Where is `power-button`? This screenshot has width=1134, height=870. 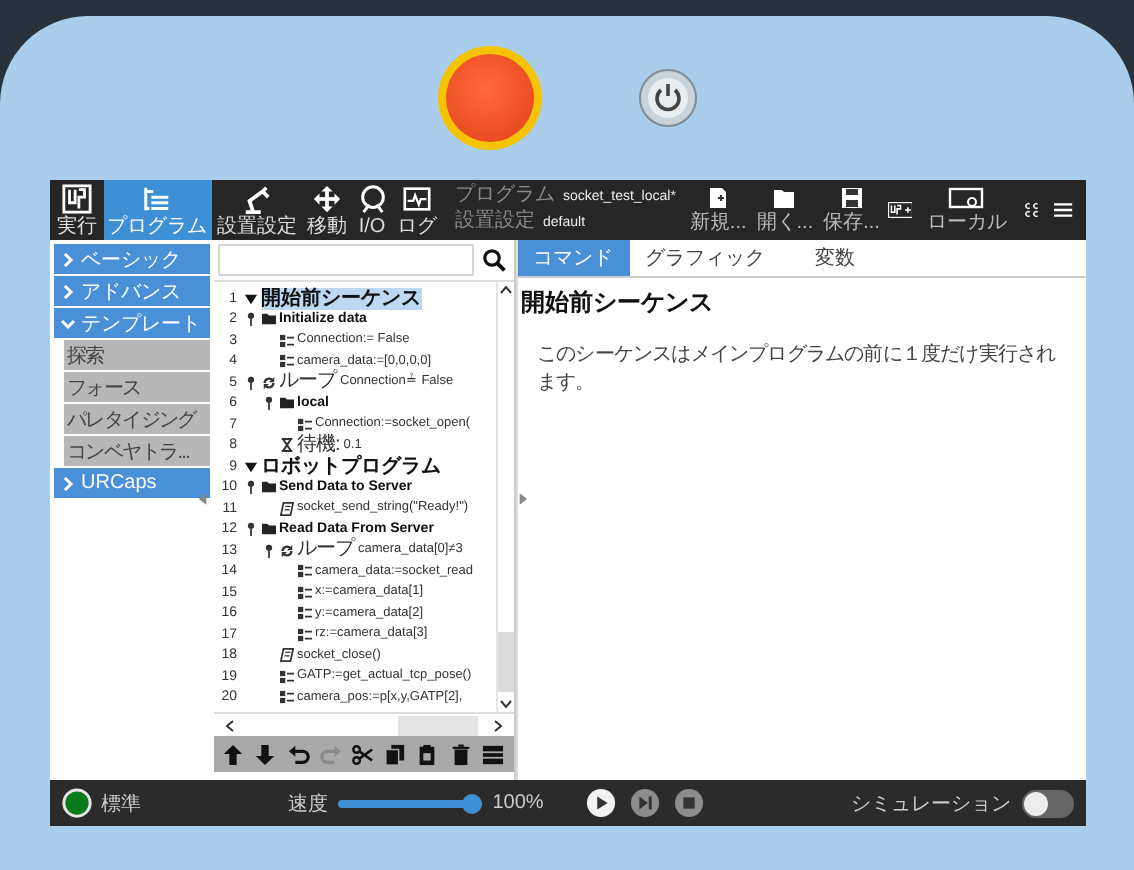
power-button is located at coordinates (667, 98).